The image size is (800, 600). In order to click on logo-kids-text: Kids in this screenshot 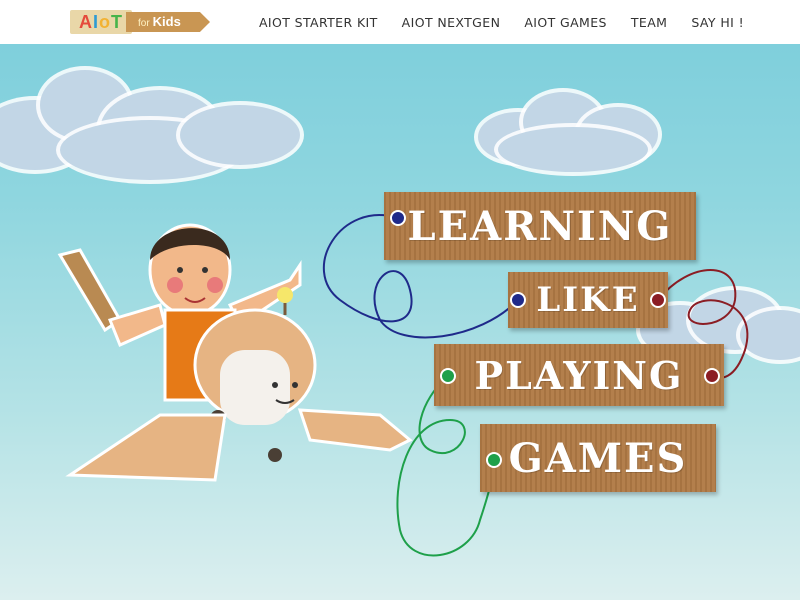, I will do `click(166, 21)`.